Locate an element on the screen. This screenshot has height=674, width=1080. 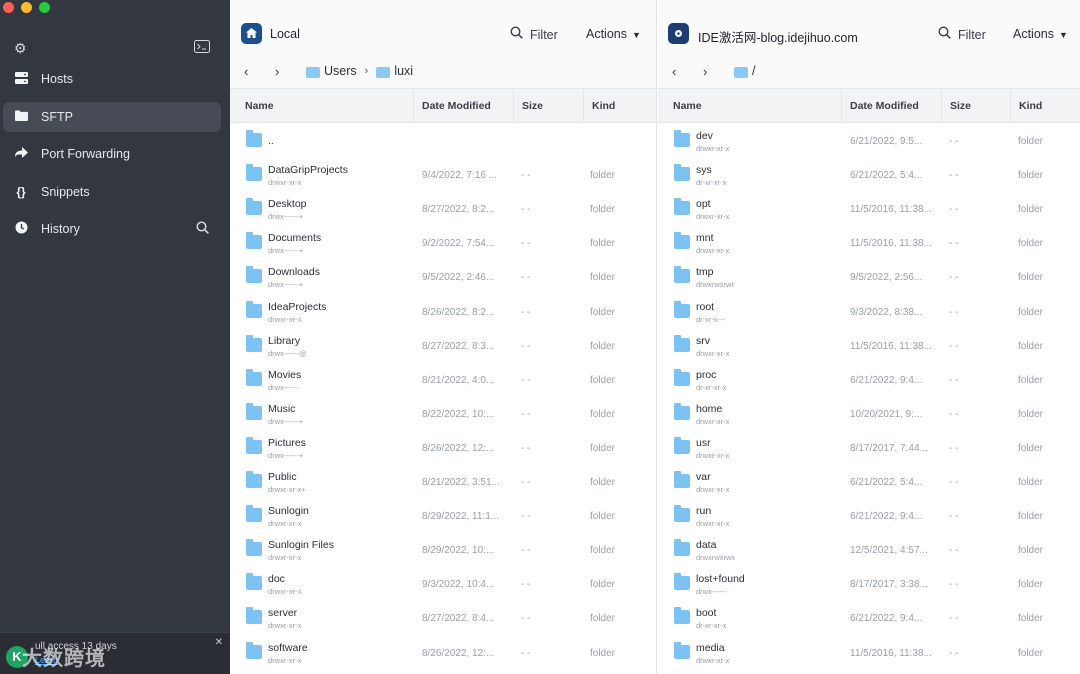
file-name: home is located at coordinates (709, 408).